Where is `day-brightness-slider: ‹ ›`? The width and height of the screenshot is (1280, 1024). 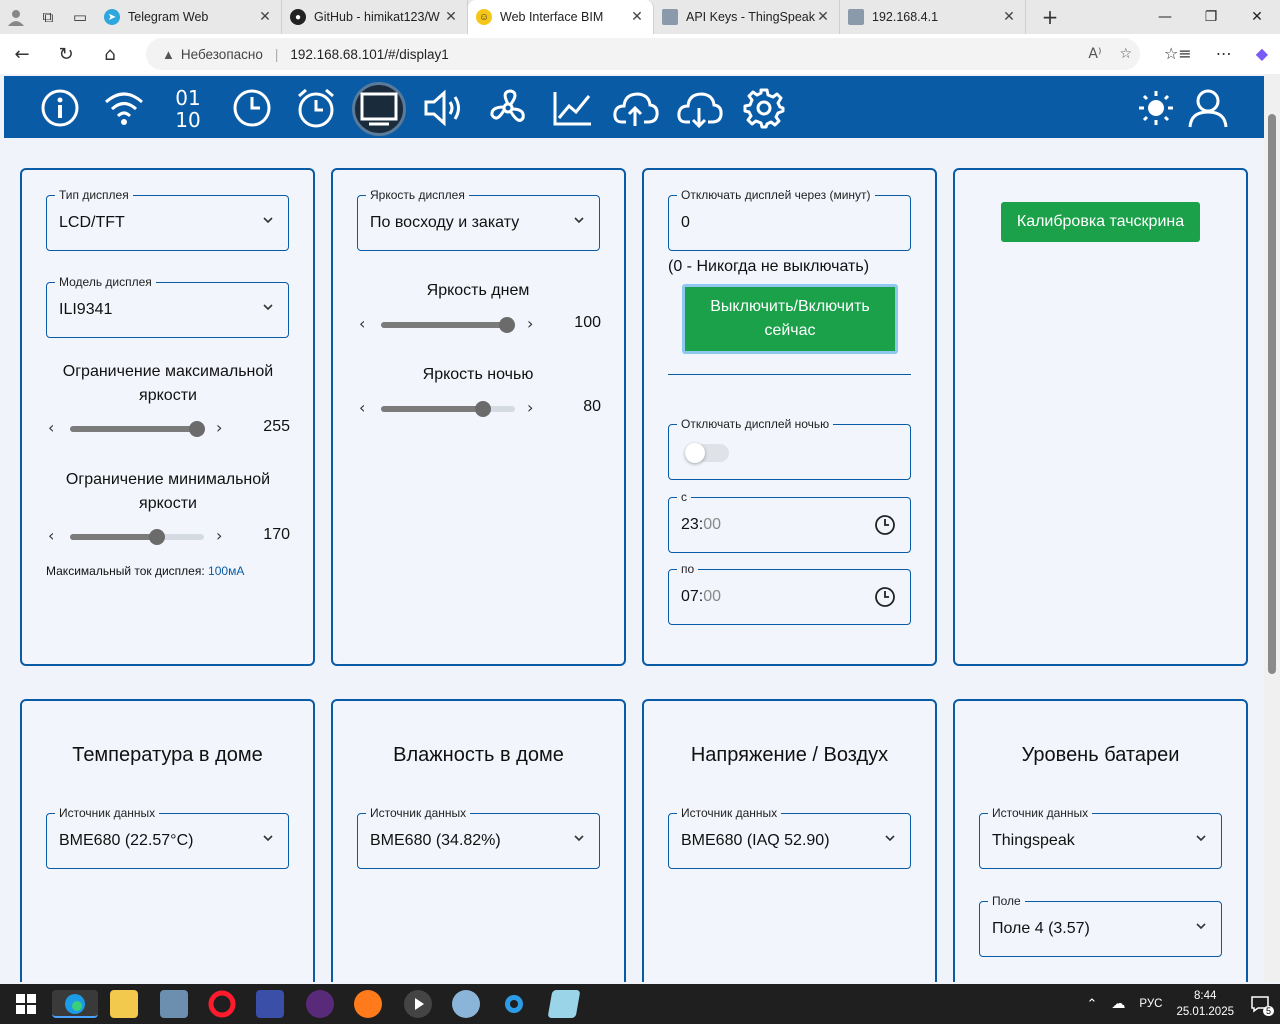 day-brightness-slider: ‹ › is located at coordinates (449, 324).